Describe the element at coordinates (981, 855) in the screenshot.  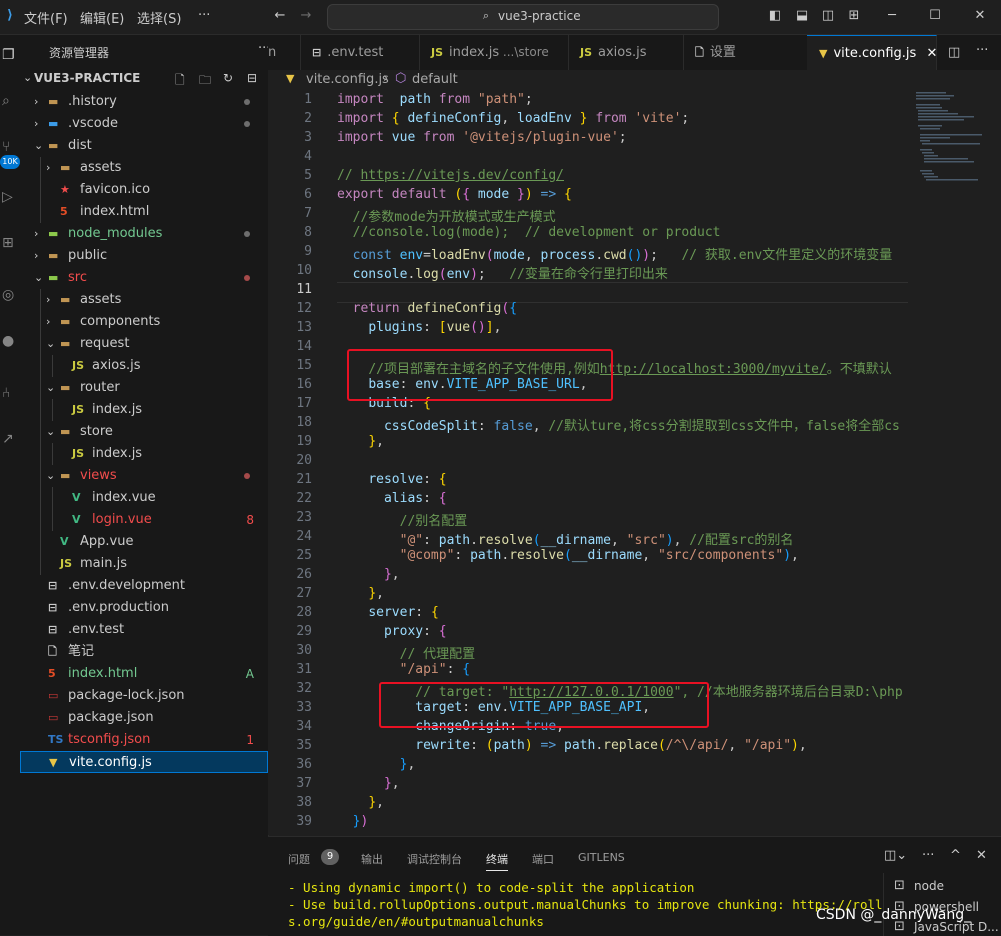
I see `close-panel-icon: ✕` at that location.